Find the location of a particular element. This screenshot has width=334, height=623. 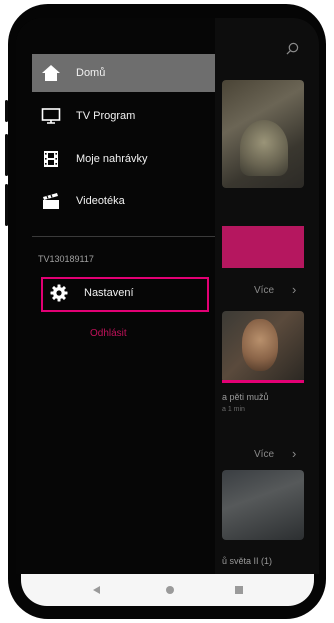

content-title: a pěti mužů is located at coordinates (245, 397).